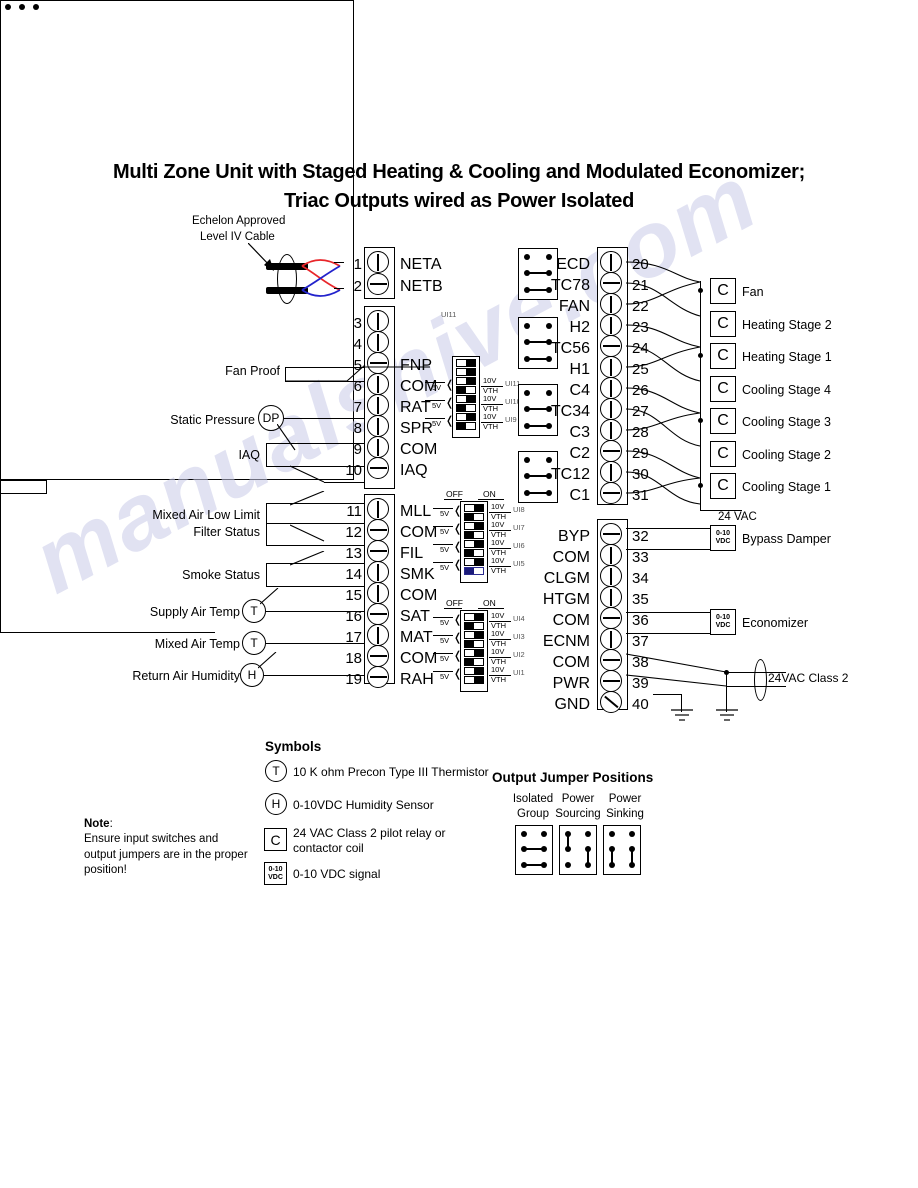 This screenshot has height=1188, width=918. Describe the element at coordinates (419, 532) in the screenshot. I see `terminal-label-com-12: COM` at that location.